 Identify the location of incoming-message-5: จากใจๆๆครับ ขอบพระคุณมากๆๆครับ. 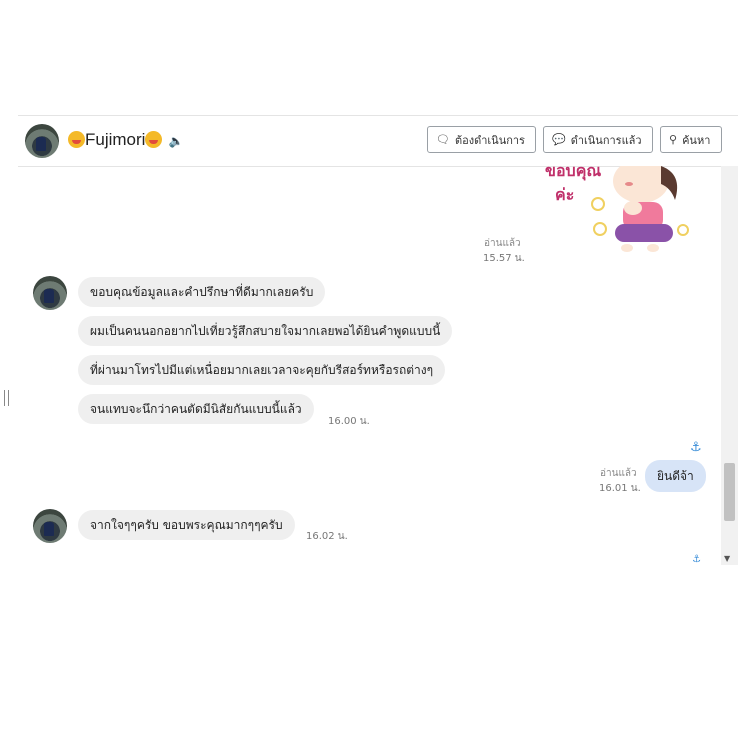
(186, 525).